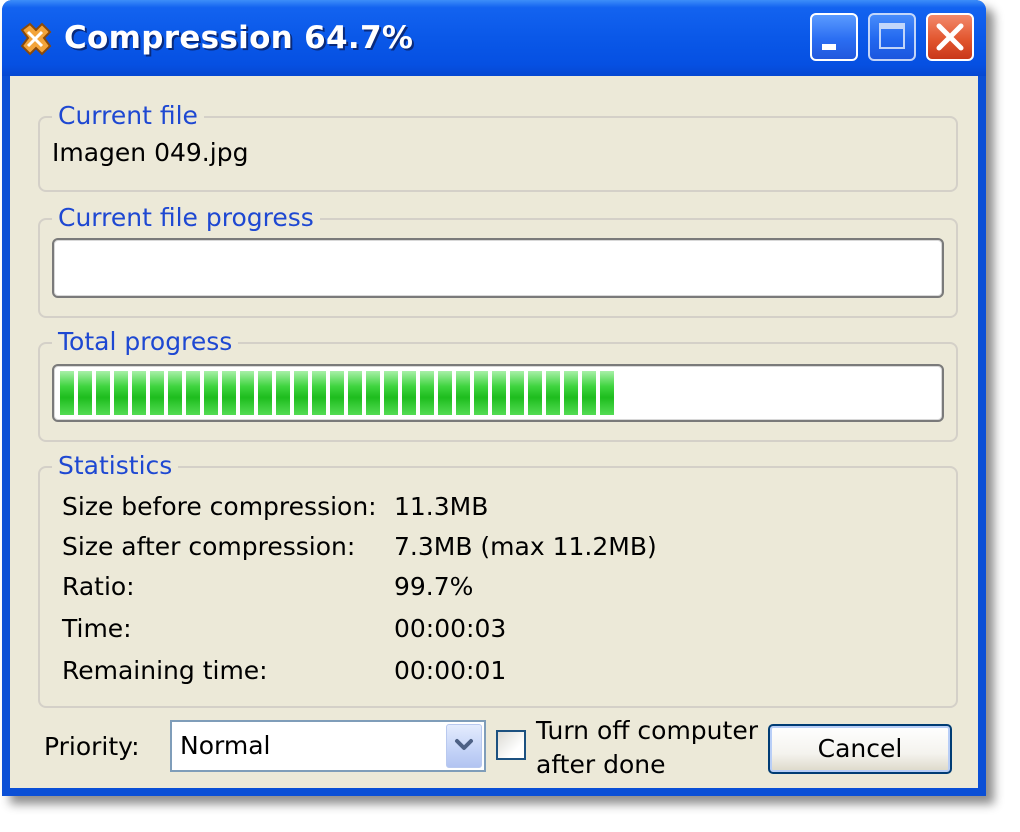  Describe the element at coordinates (494, 38) in the screenshot. I see `title-bar: Compression 64.7%` at that location.